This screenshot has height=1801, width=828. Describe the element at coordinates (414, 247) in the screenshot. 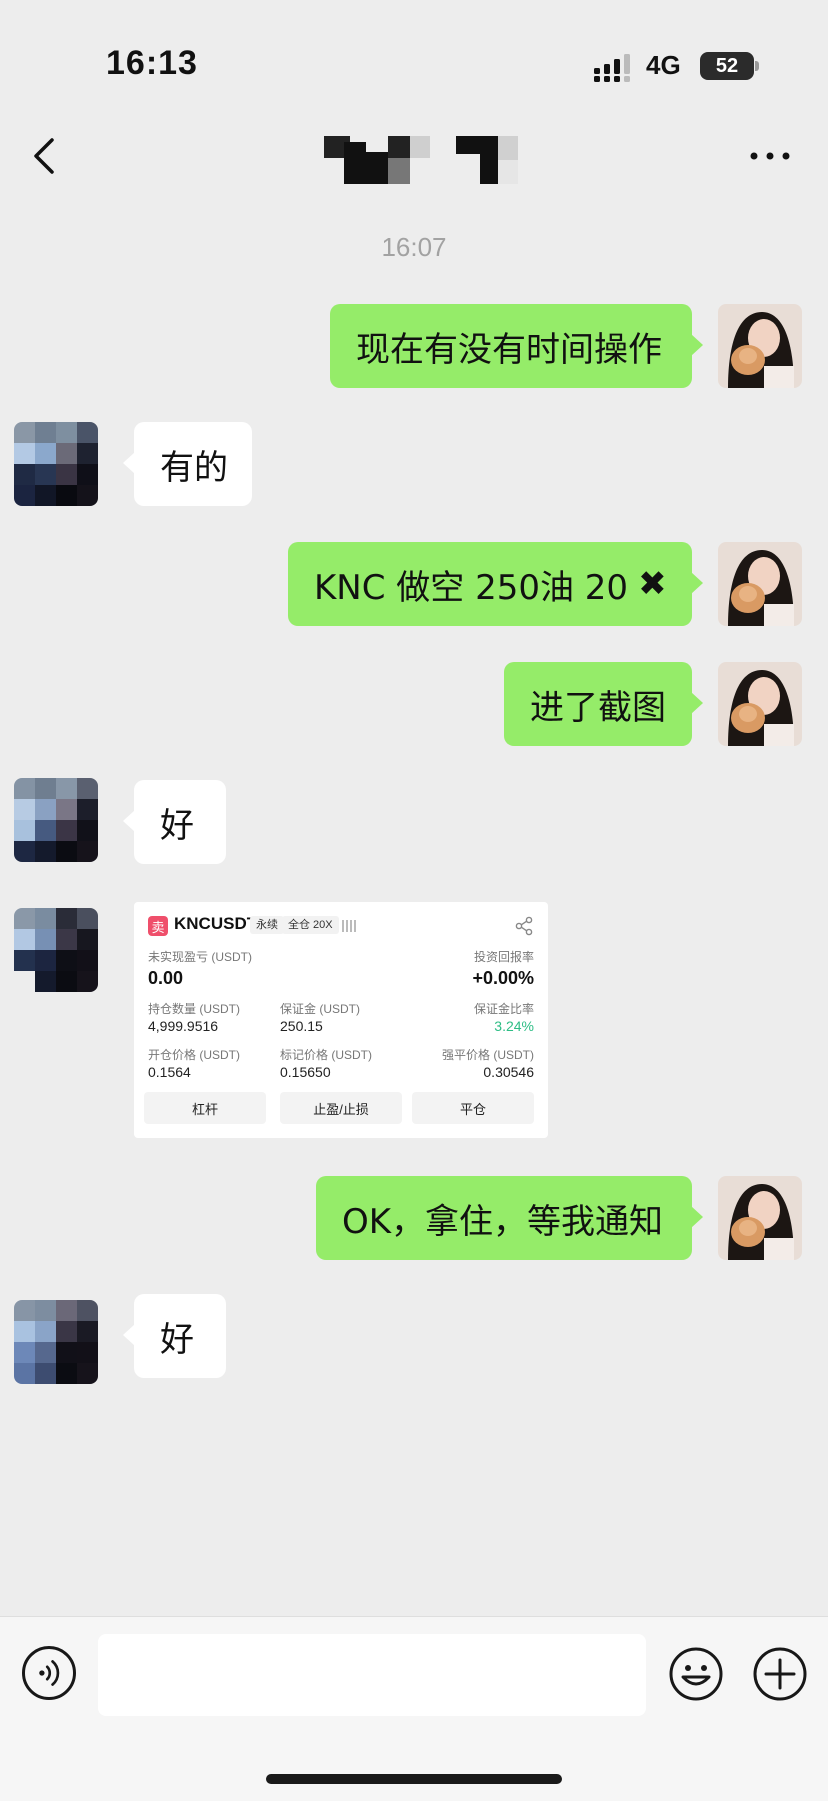

I see `chat-timestamp: 16:07` at that location.